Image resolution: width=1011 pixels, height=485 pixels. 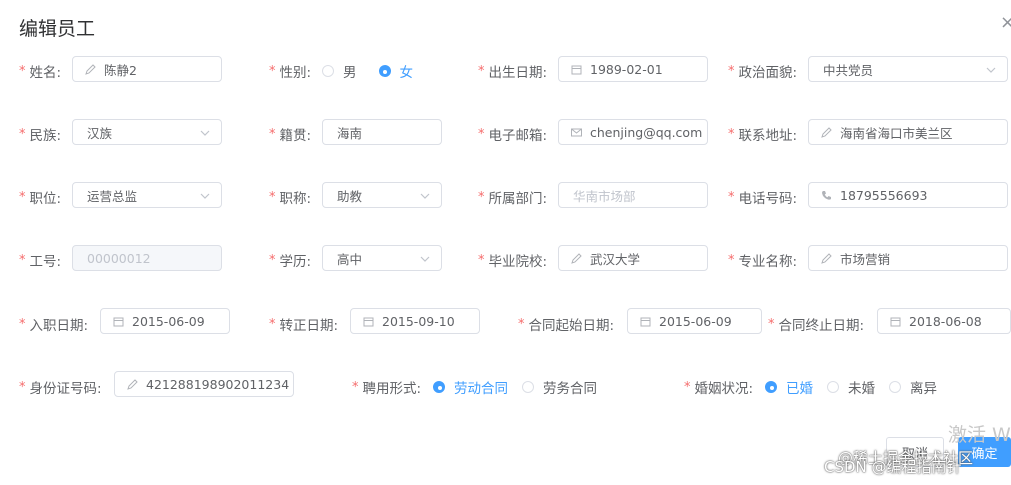 What do you see at coordinates (763, 261) in the screenshot?
I see `specialty-label: * 专业名称:` at bounding box center [763, 261].